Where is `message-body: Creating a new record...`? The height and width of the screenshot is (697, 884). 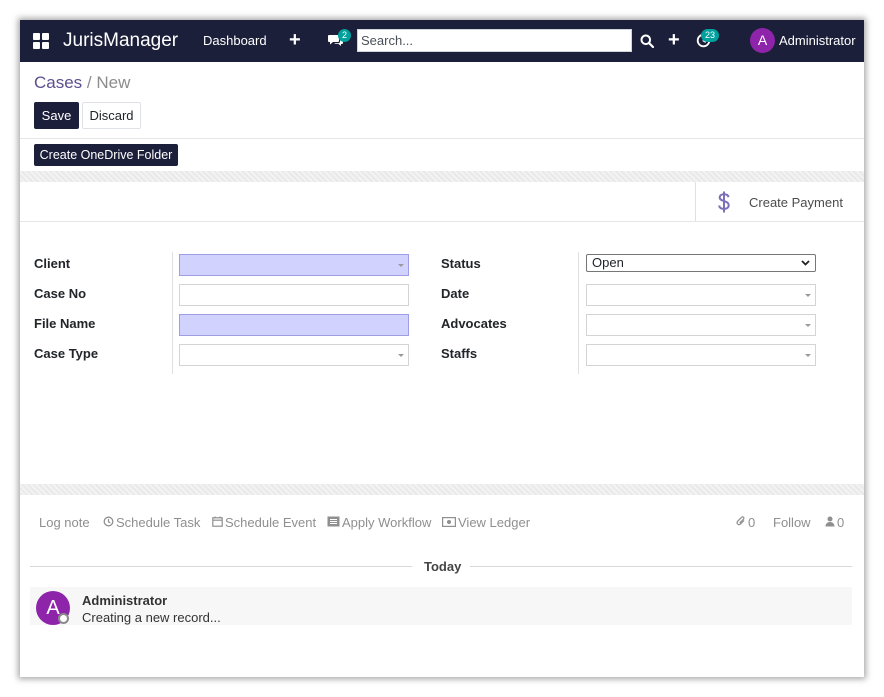 message-body: Creating a new record... is located at coordinates (151, 617).